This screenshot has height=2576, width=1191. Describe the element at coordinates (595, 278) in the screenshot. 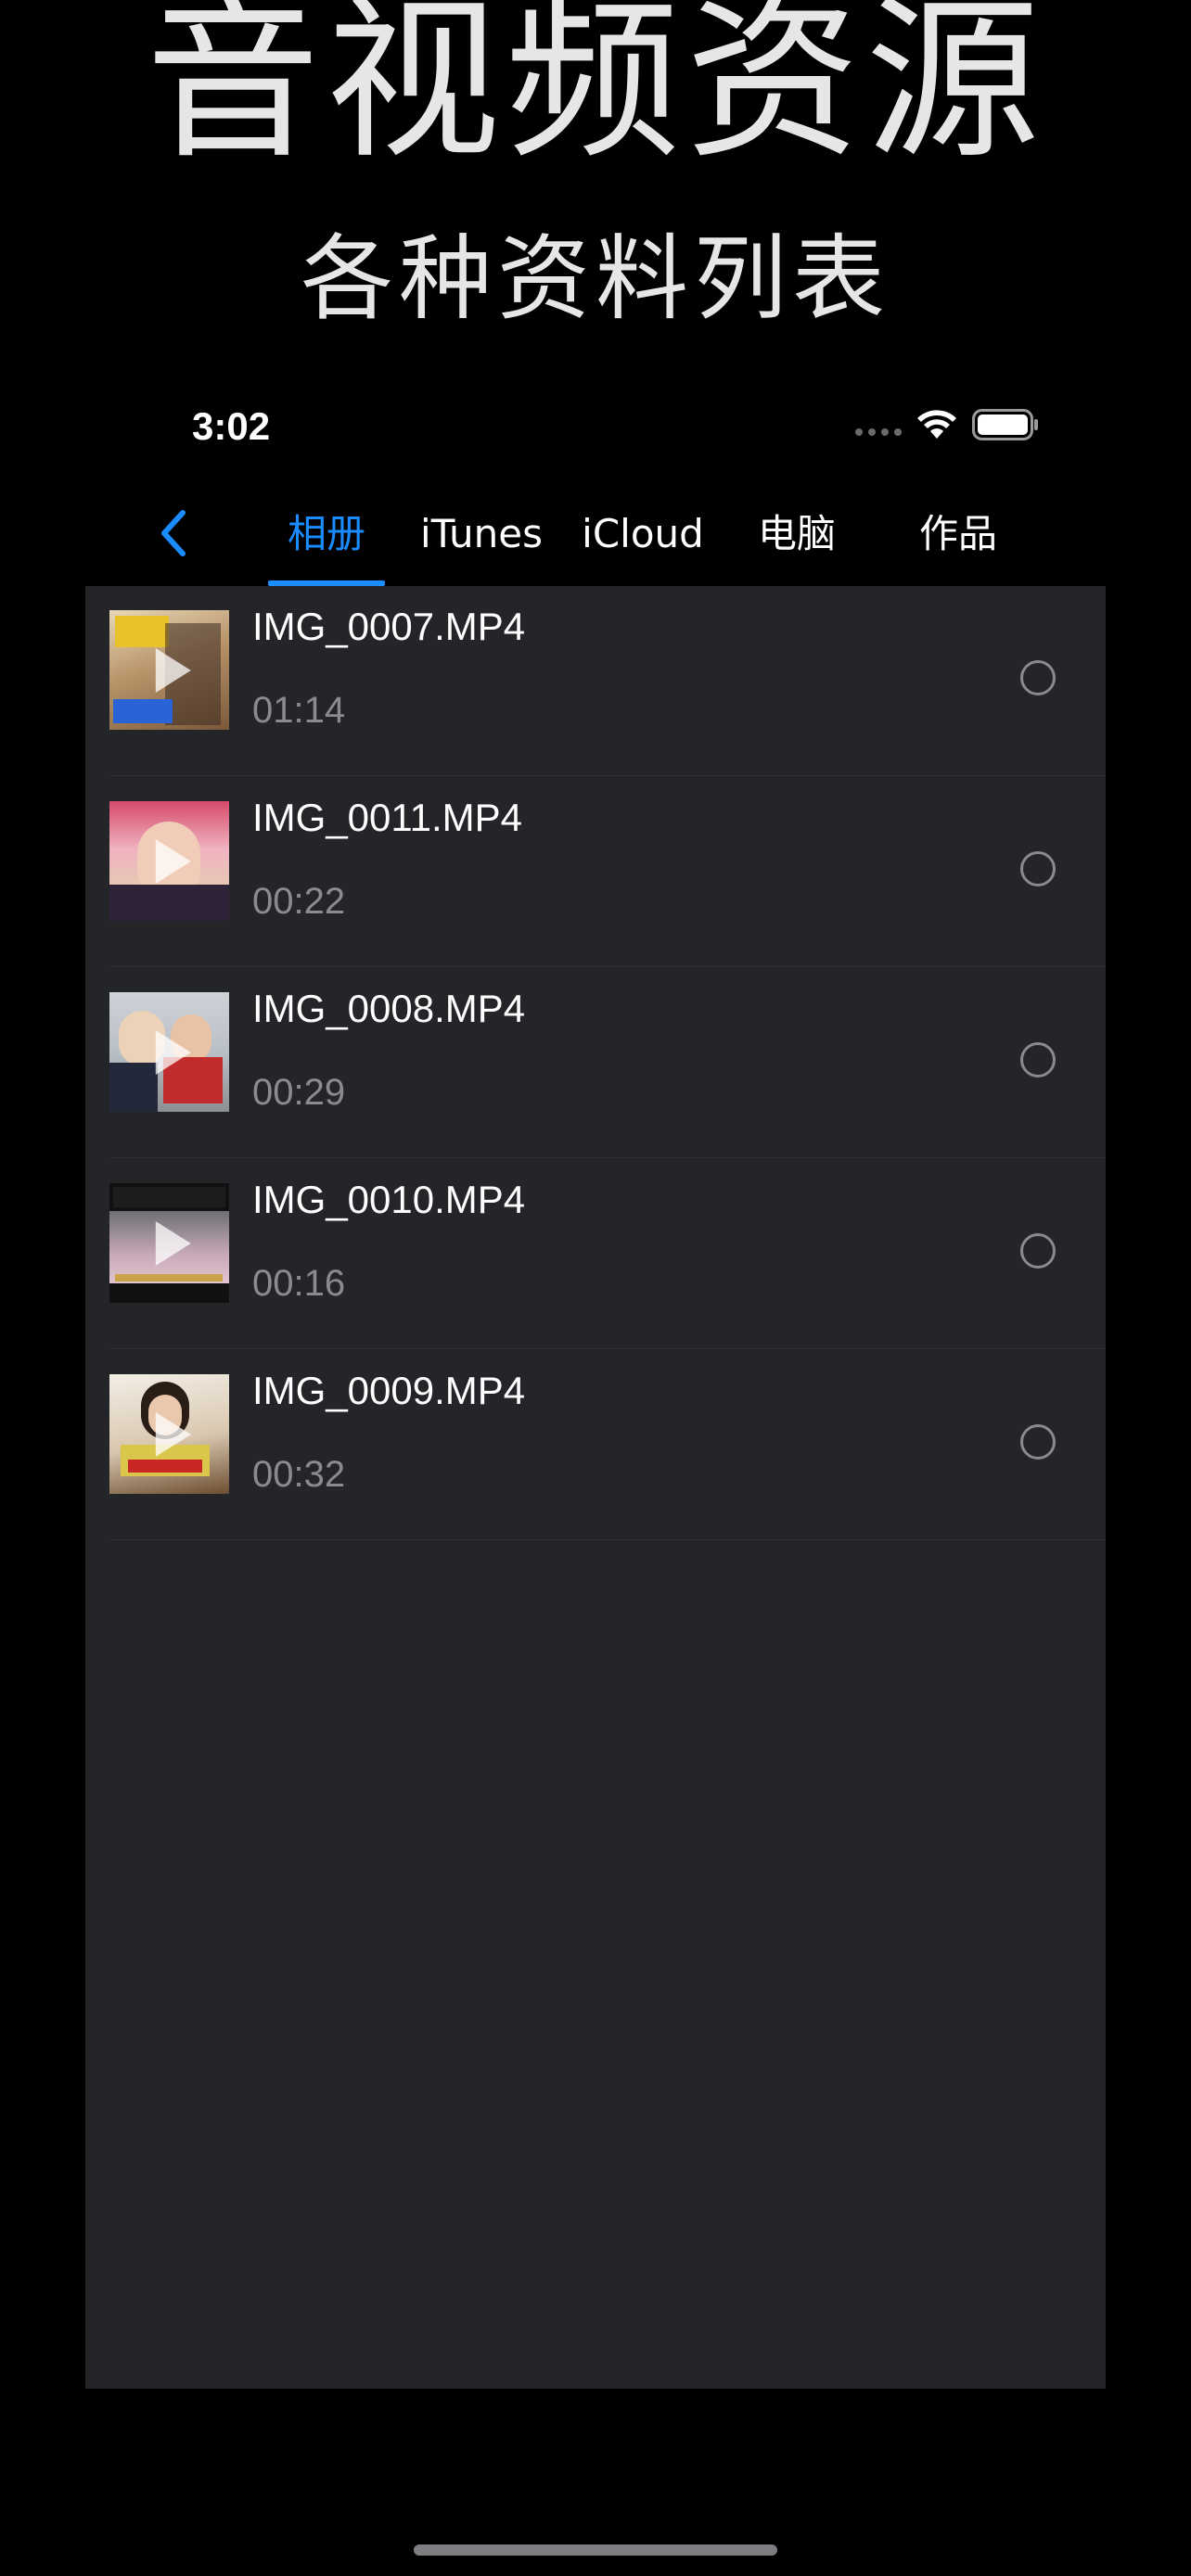

I see `promo-subtitle: 各种资料列表` at that location.